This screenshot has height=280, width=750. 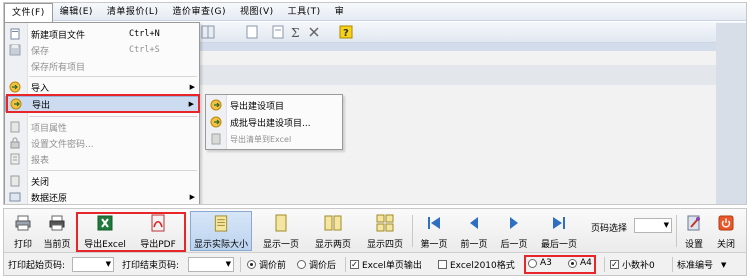 What do you see at coordinates (131, 232) in the screenshot?
I see `annotation-export-buttons-highlight` at bounding box center [131, 232].